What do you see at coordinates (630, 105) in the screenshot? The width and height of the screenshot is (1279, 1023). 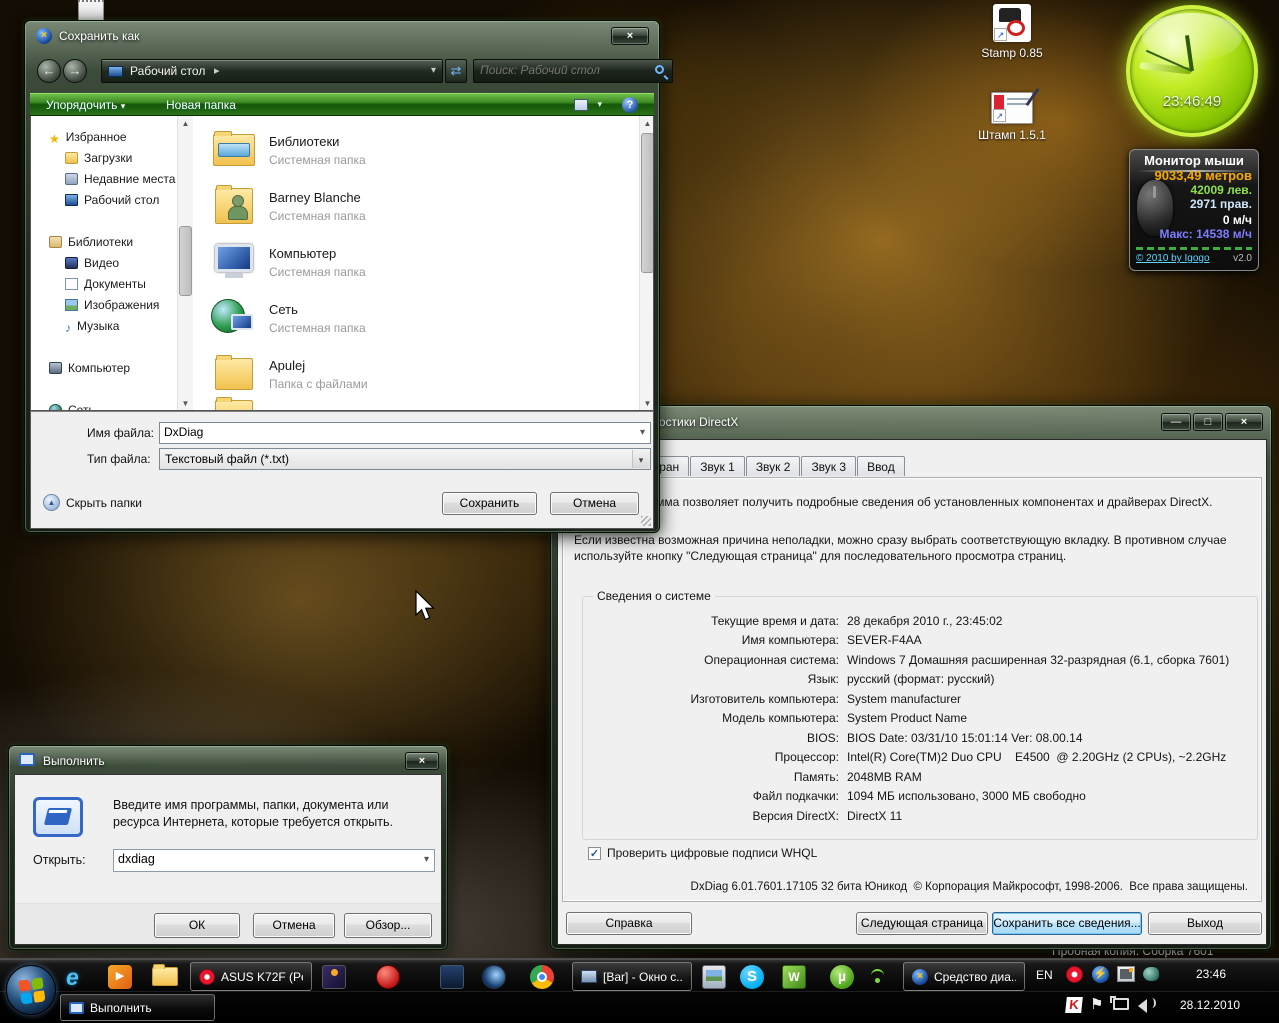 I see `help-icon: ?` at bounding box center [630, 105].